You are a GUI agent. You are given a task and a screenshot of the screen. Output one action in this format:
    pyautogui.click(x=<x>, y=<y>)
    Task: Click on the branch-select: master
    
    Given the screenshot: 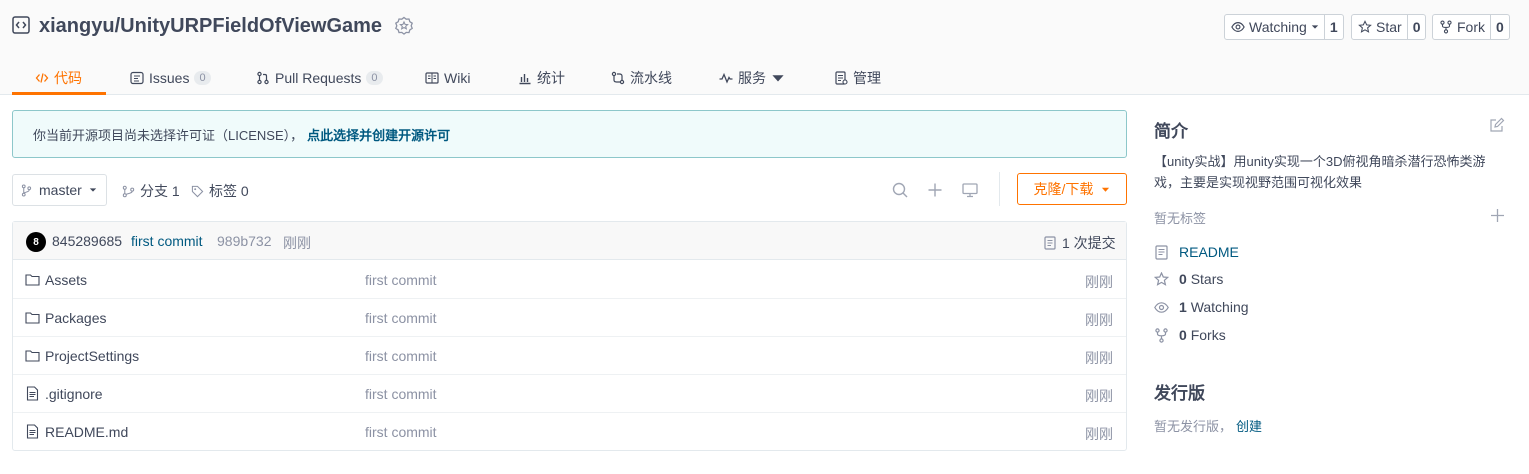 What is the action you would take?
    pyautogui.click(x=59, y=190)
    